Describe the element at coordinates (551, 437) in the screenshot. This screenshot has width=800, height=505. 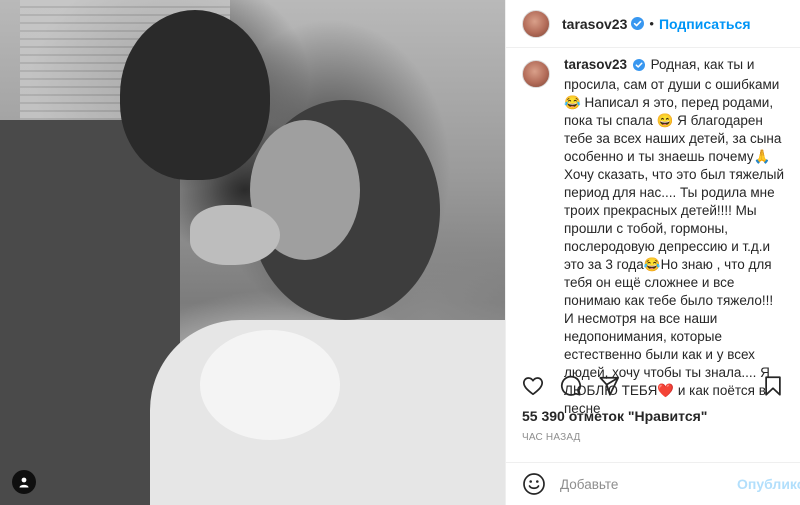
I see `post-timestamp: ЧАС НАЗАД` at that location.